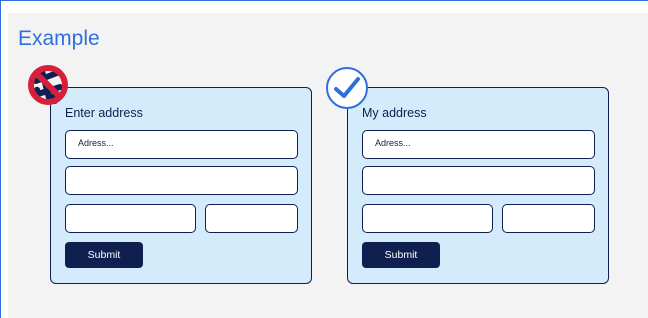 The image size is (648, 318). I want to click on checkmark-icon, so click(347, 88).